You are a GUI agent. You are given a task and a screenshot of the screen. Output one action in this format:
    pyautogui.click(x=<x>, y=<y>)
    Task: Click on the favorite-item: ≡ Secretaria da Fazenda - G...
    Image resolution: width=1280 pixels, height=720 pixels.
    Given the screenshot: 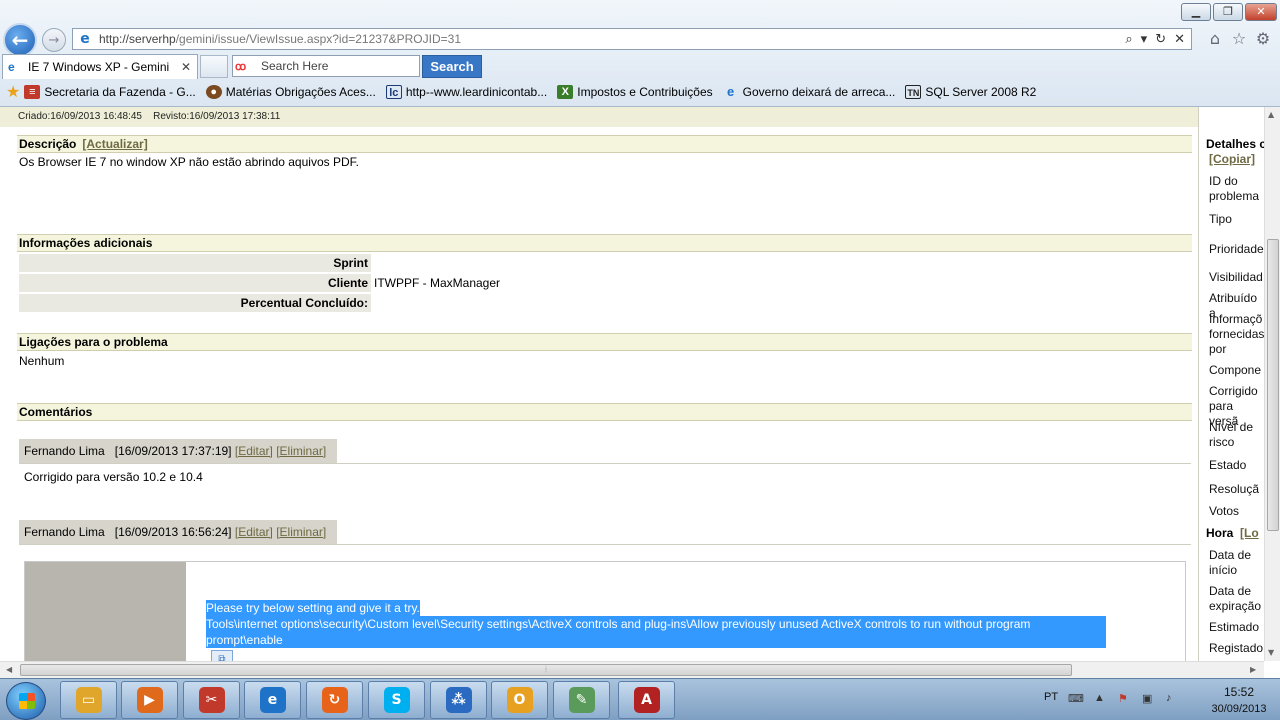 What is the action you would take?
    pyautogui.click(x=110, y=92)
    